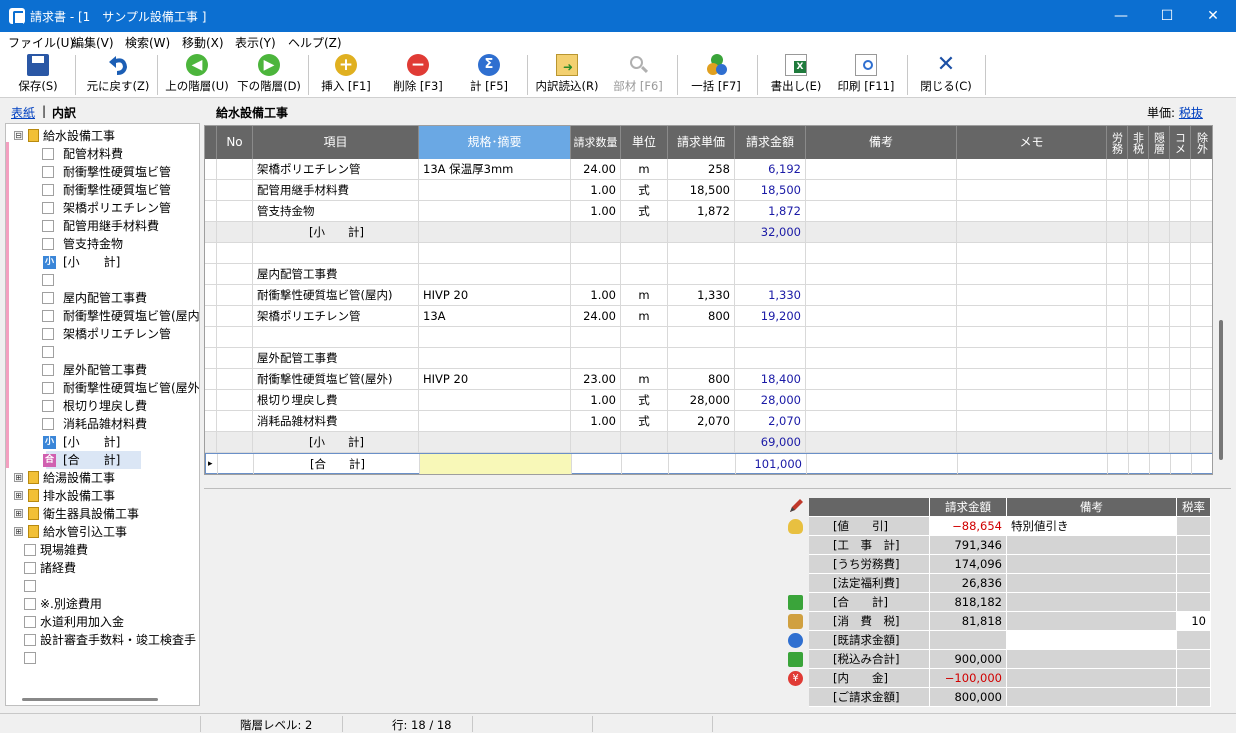 The width and height of the screenshot is (1236, 733). I want to click on grid-cell: 18,400, so click(770, 379).